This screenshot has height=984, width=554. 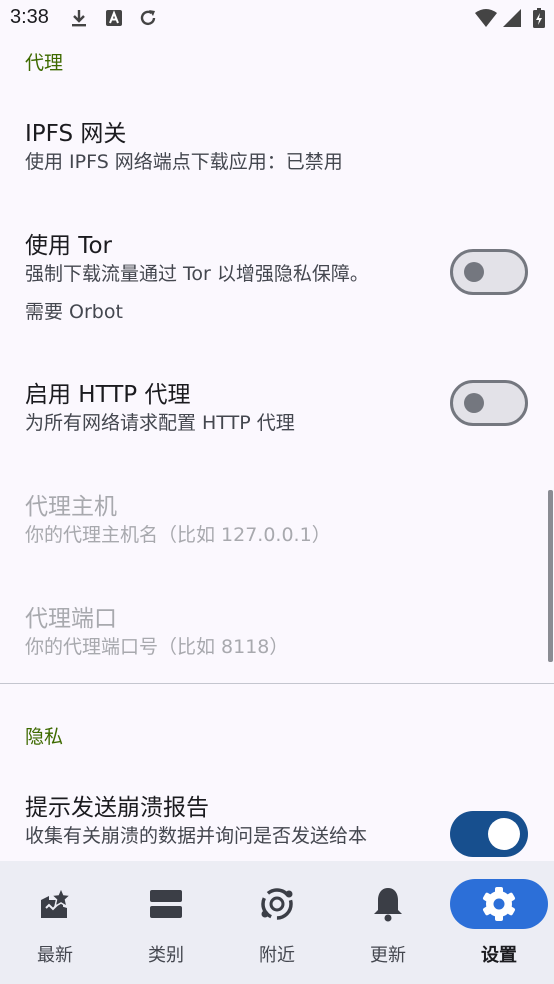 I want to click on nav-item-updates: 更新, so click(x=388, y=922).